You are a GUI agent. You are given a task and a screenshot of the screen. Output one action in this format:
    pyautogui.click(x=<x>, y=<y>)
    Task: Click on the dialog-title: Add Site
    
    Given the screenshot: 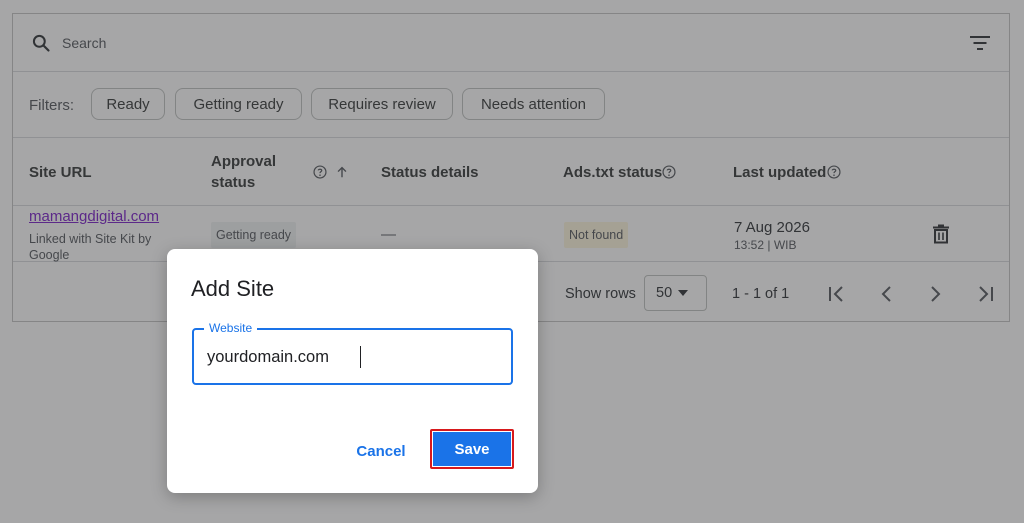 What is the action you would take?
    pyautogui.click(x=233, y=288)
    